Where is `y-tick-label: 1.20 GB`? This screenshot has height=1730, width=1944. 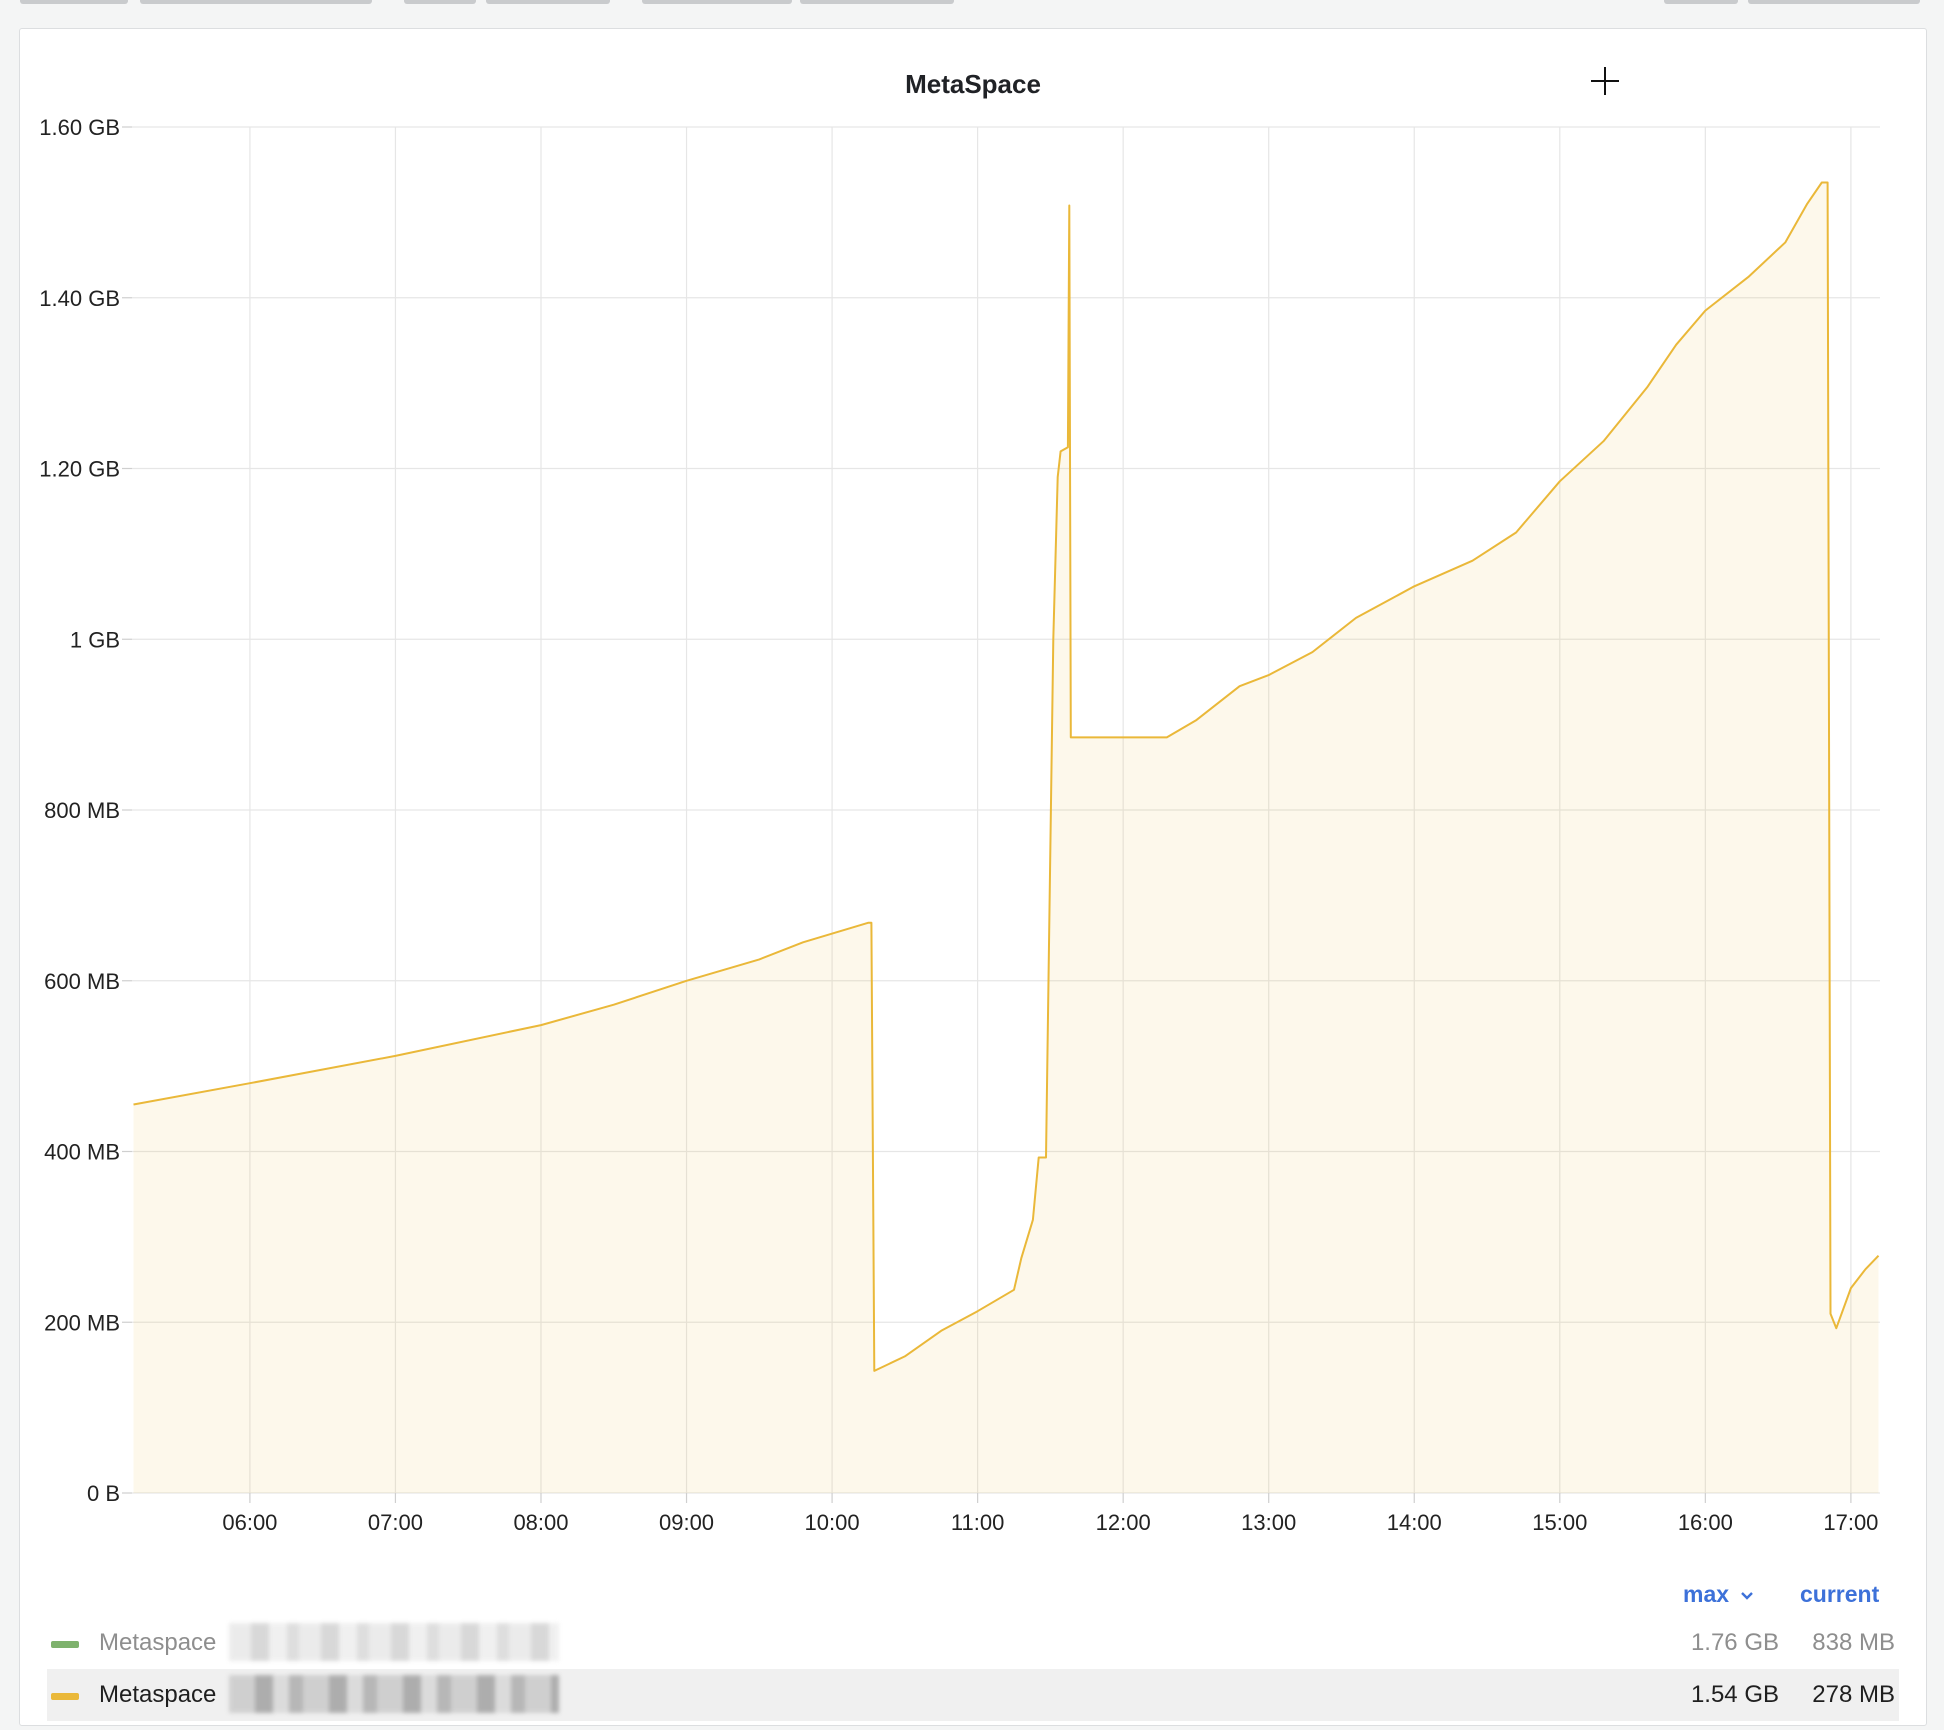
y-tick-label: 1.20 GB is located at coordinates (79, 469).